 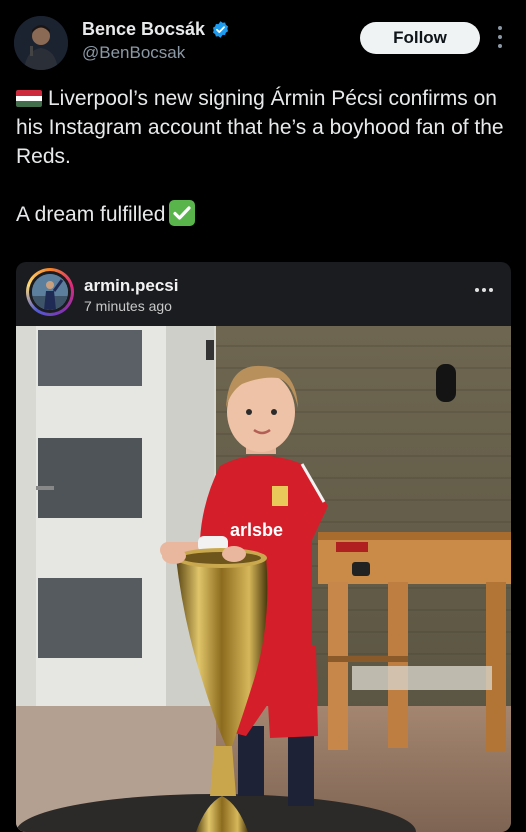 What do you see at coordinates (143, 29) in the screenshot?
I see `author-name: Bence Bocsák` at bounding box center [143, 29].